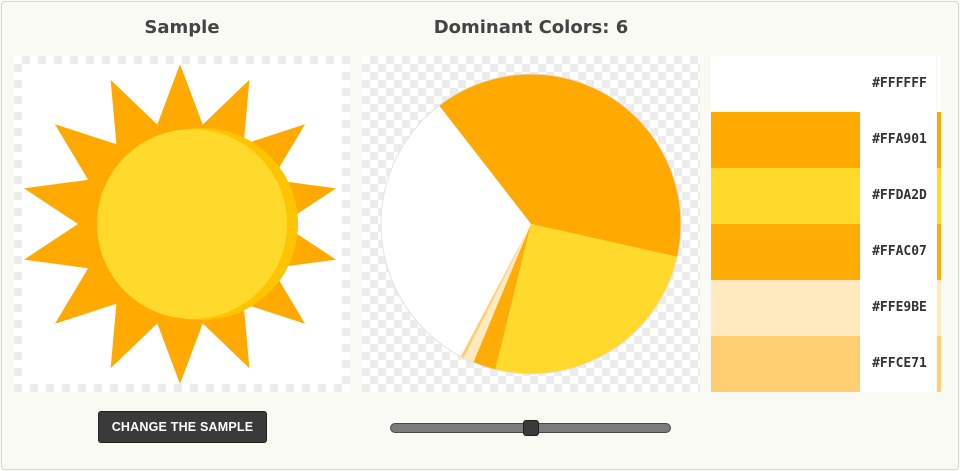 The image size is (960, 471). I want to click on swatch-row: #FFAC07, so click(826, 252).